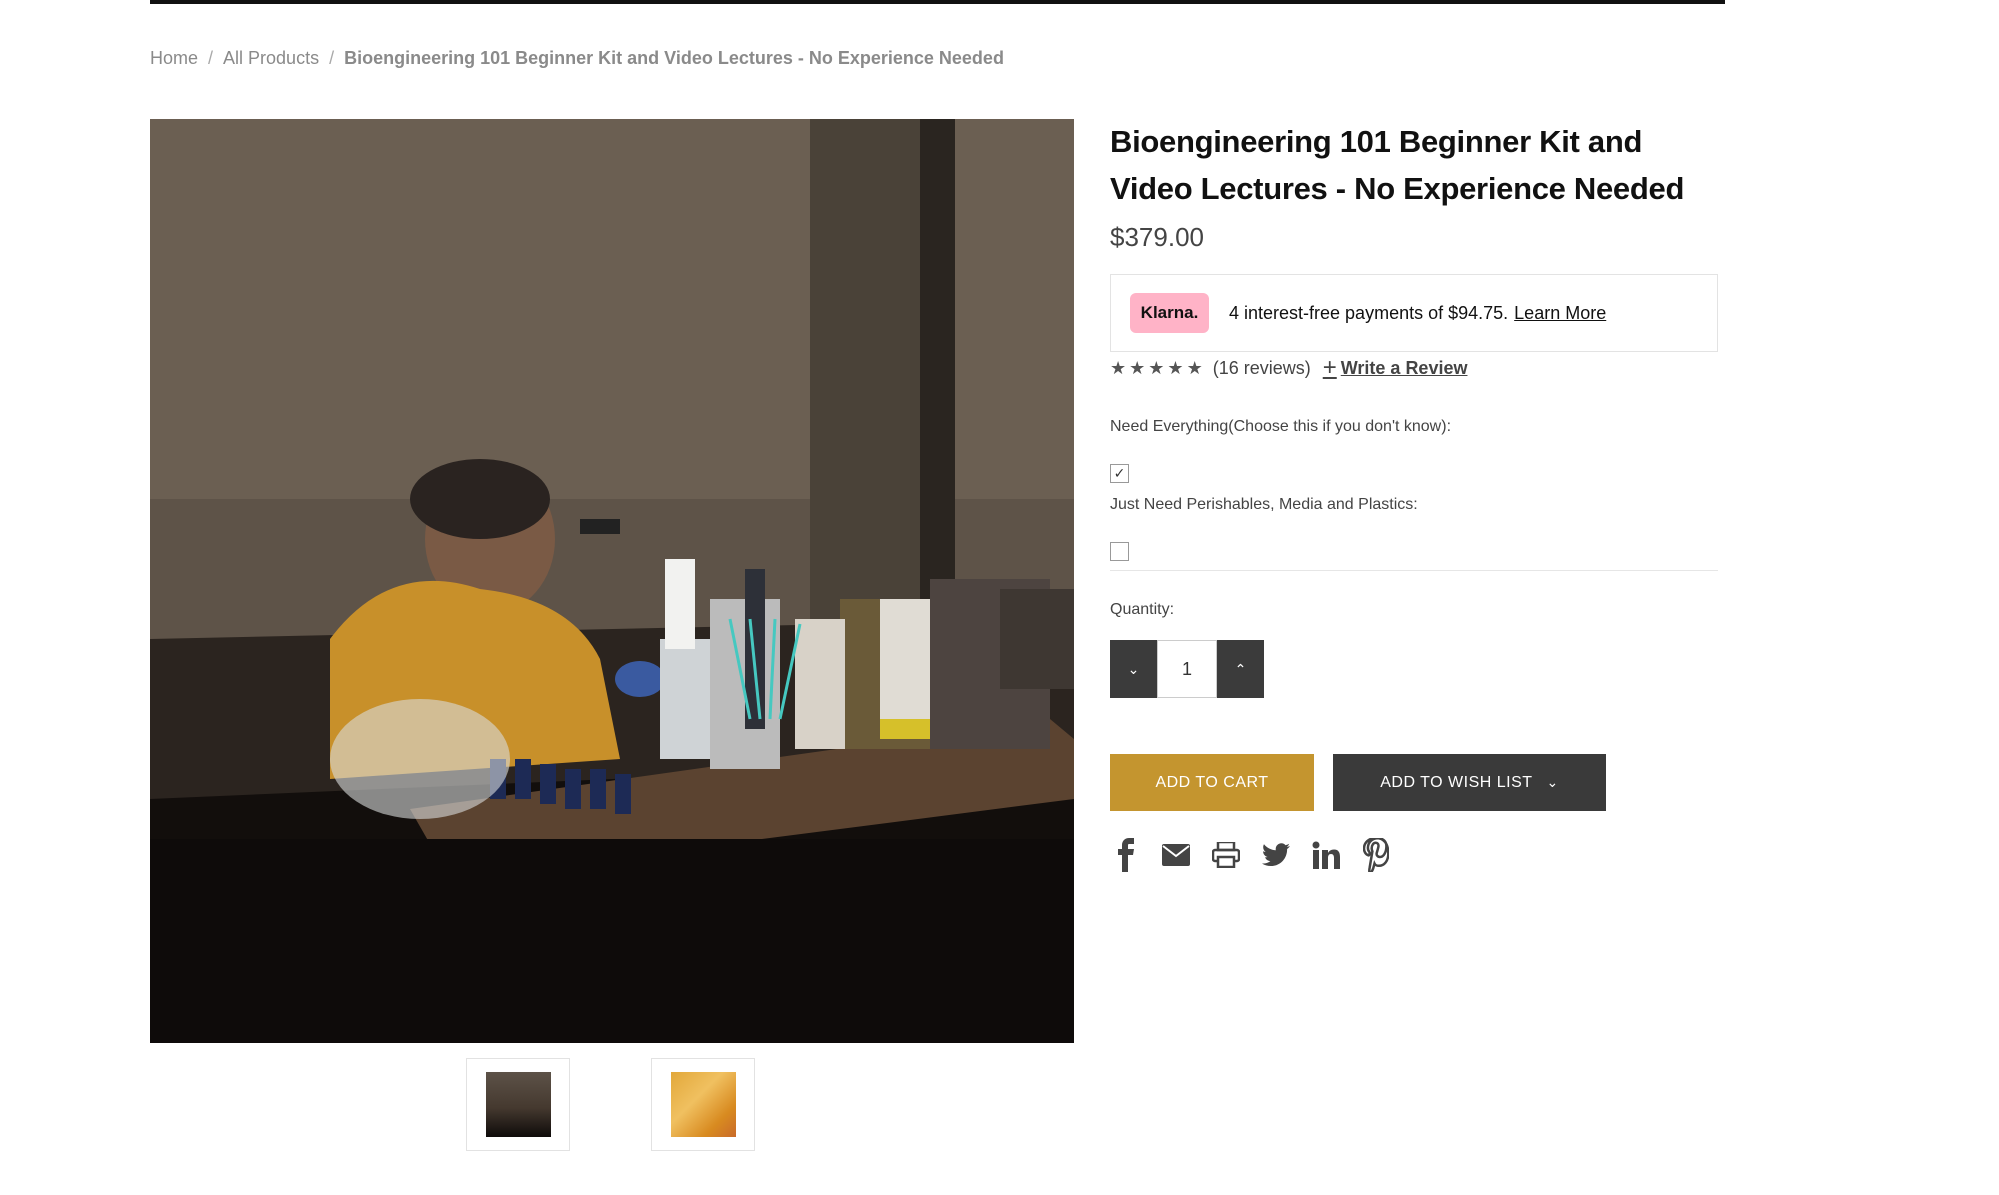 This screenshot has width=1999, height=1195. What do you see at coordinates (1251, 855) in the screenshot?
I see `social-share-icons` at bounding box center [1251, 855].